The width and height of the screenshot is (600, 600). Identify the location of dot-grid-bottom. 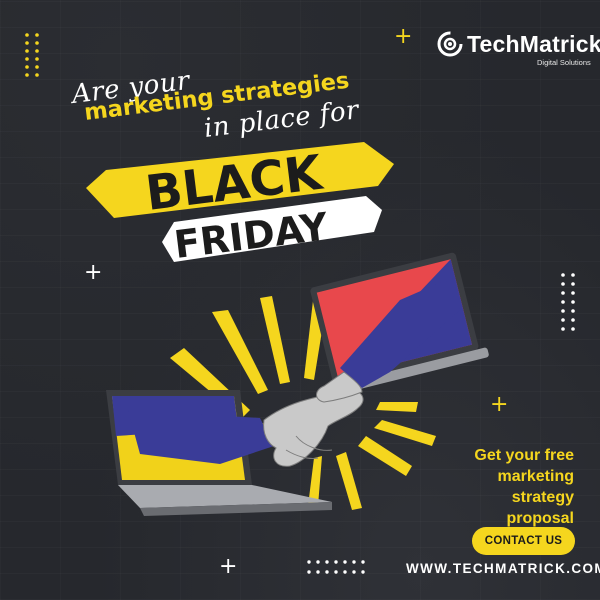
(336, 567).